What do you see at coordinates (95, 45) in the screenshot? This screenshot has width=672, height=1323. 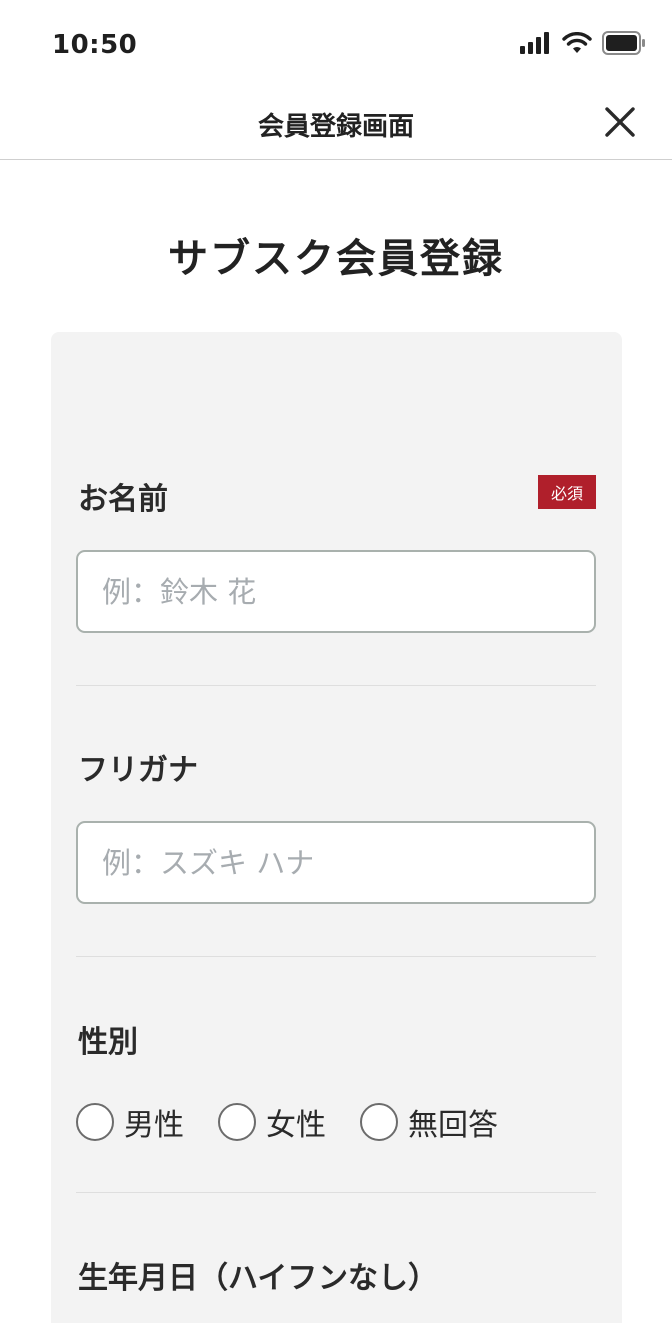 I see `status-time: 10:50` at bounding box center [95, 45].